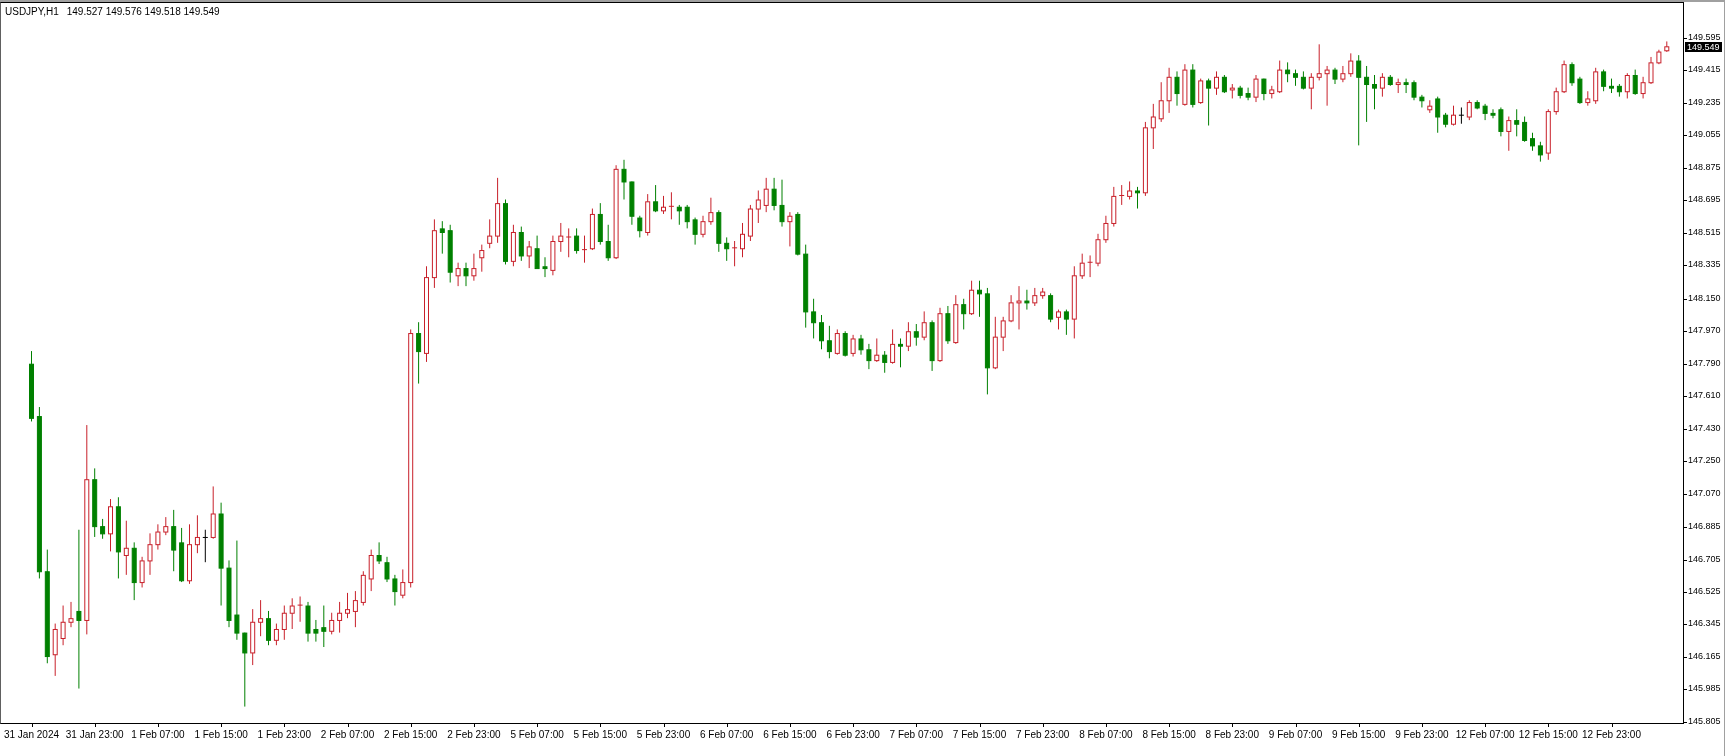 The width and height of the screenshot is (1725, 756). I want to click on time-axis-label: 8 Feb 15:00, so click(1169, 735).